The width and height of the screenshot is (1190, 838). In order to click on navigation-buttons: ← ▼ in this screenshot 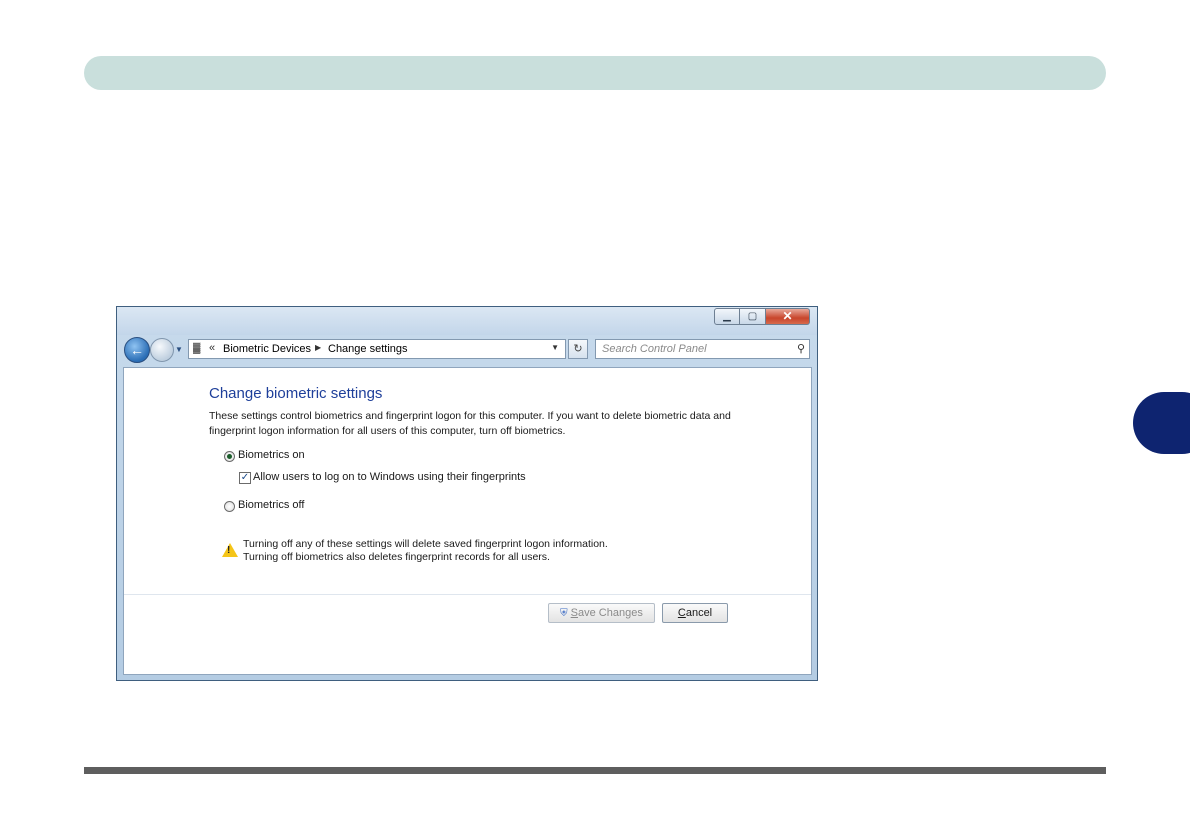, I will do `click(156, 350)`.